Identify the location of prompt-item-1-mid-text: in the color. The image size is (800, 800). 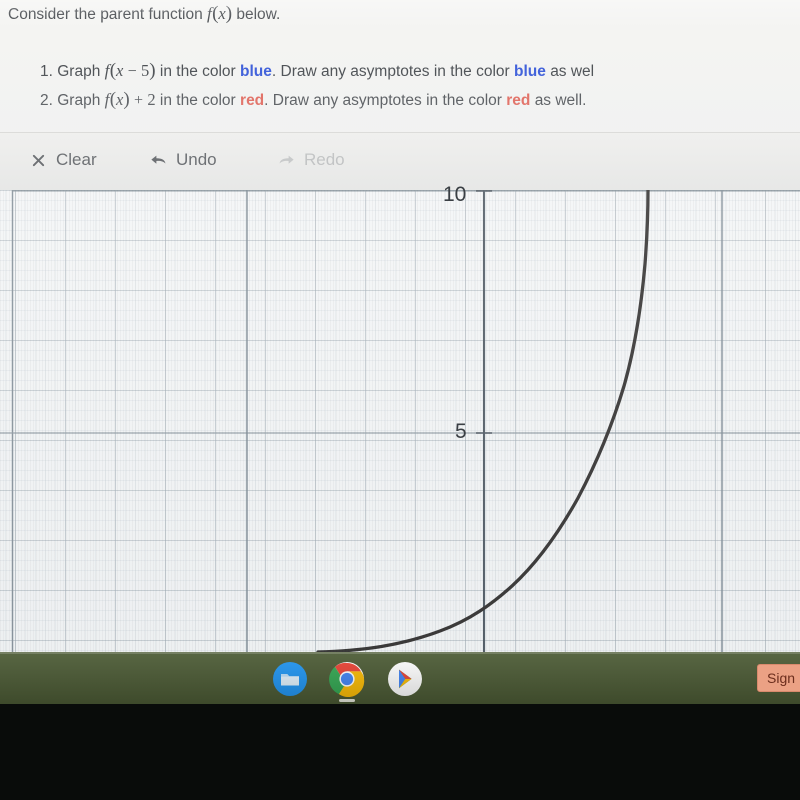
(197, 71).